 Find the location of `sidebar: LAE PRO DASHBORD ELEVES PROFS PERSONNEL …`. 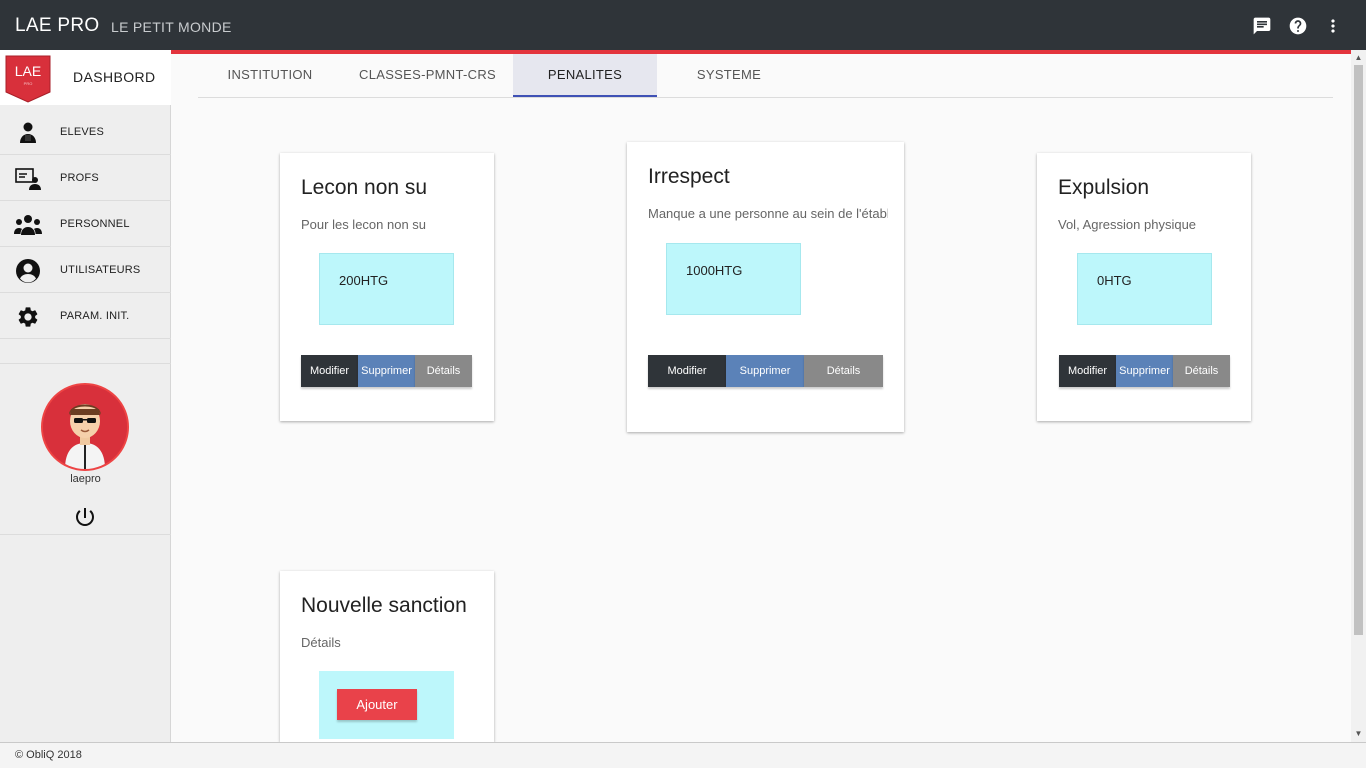

sidebar: LAE PRO DASHBORD ELEVES PROFS PERSONNEL … is located at coordinates (85, 396).